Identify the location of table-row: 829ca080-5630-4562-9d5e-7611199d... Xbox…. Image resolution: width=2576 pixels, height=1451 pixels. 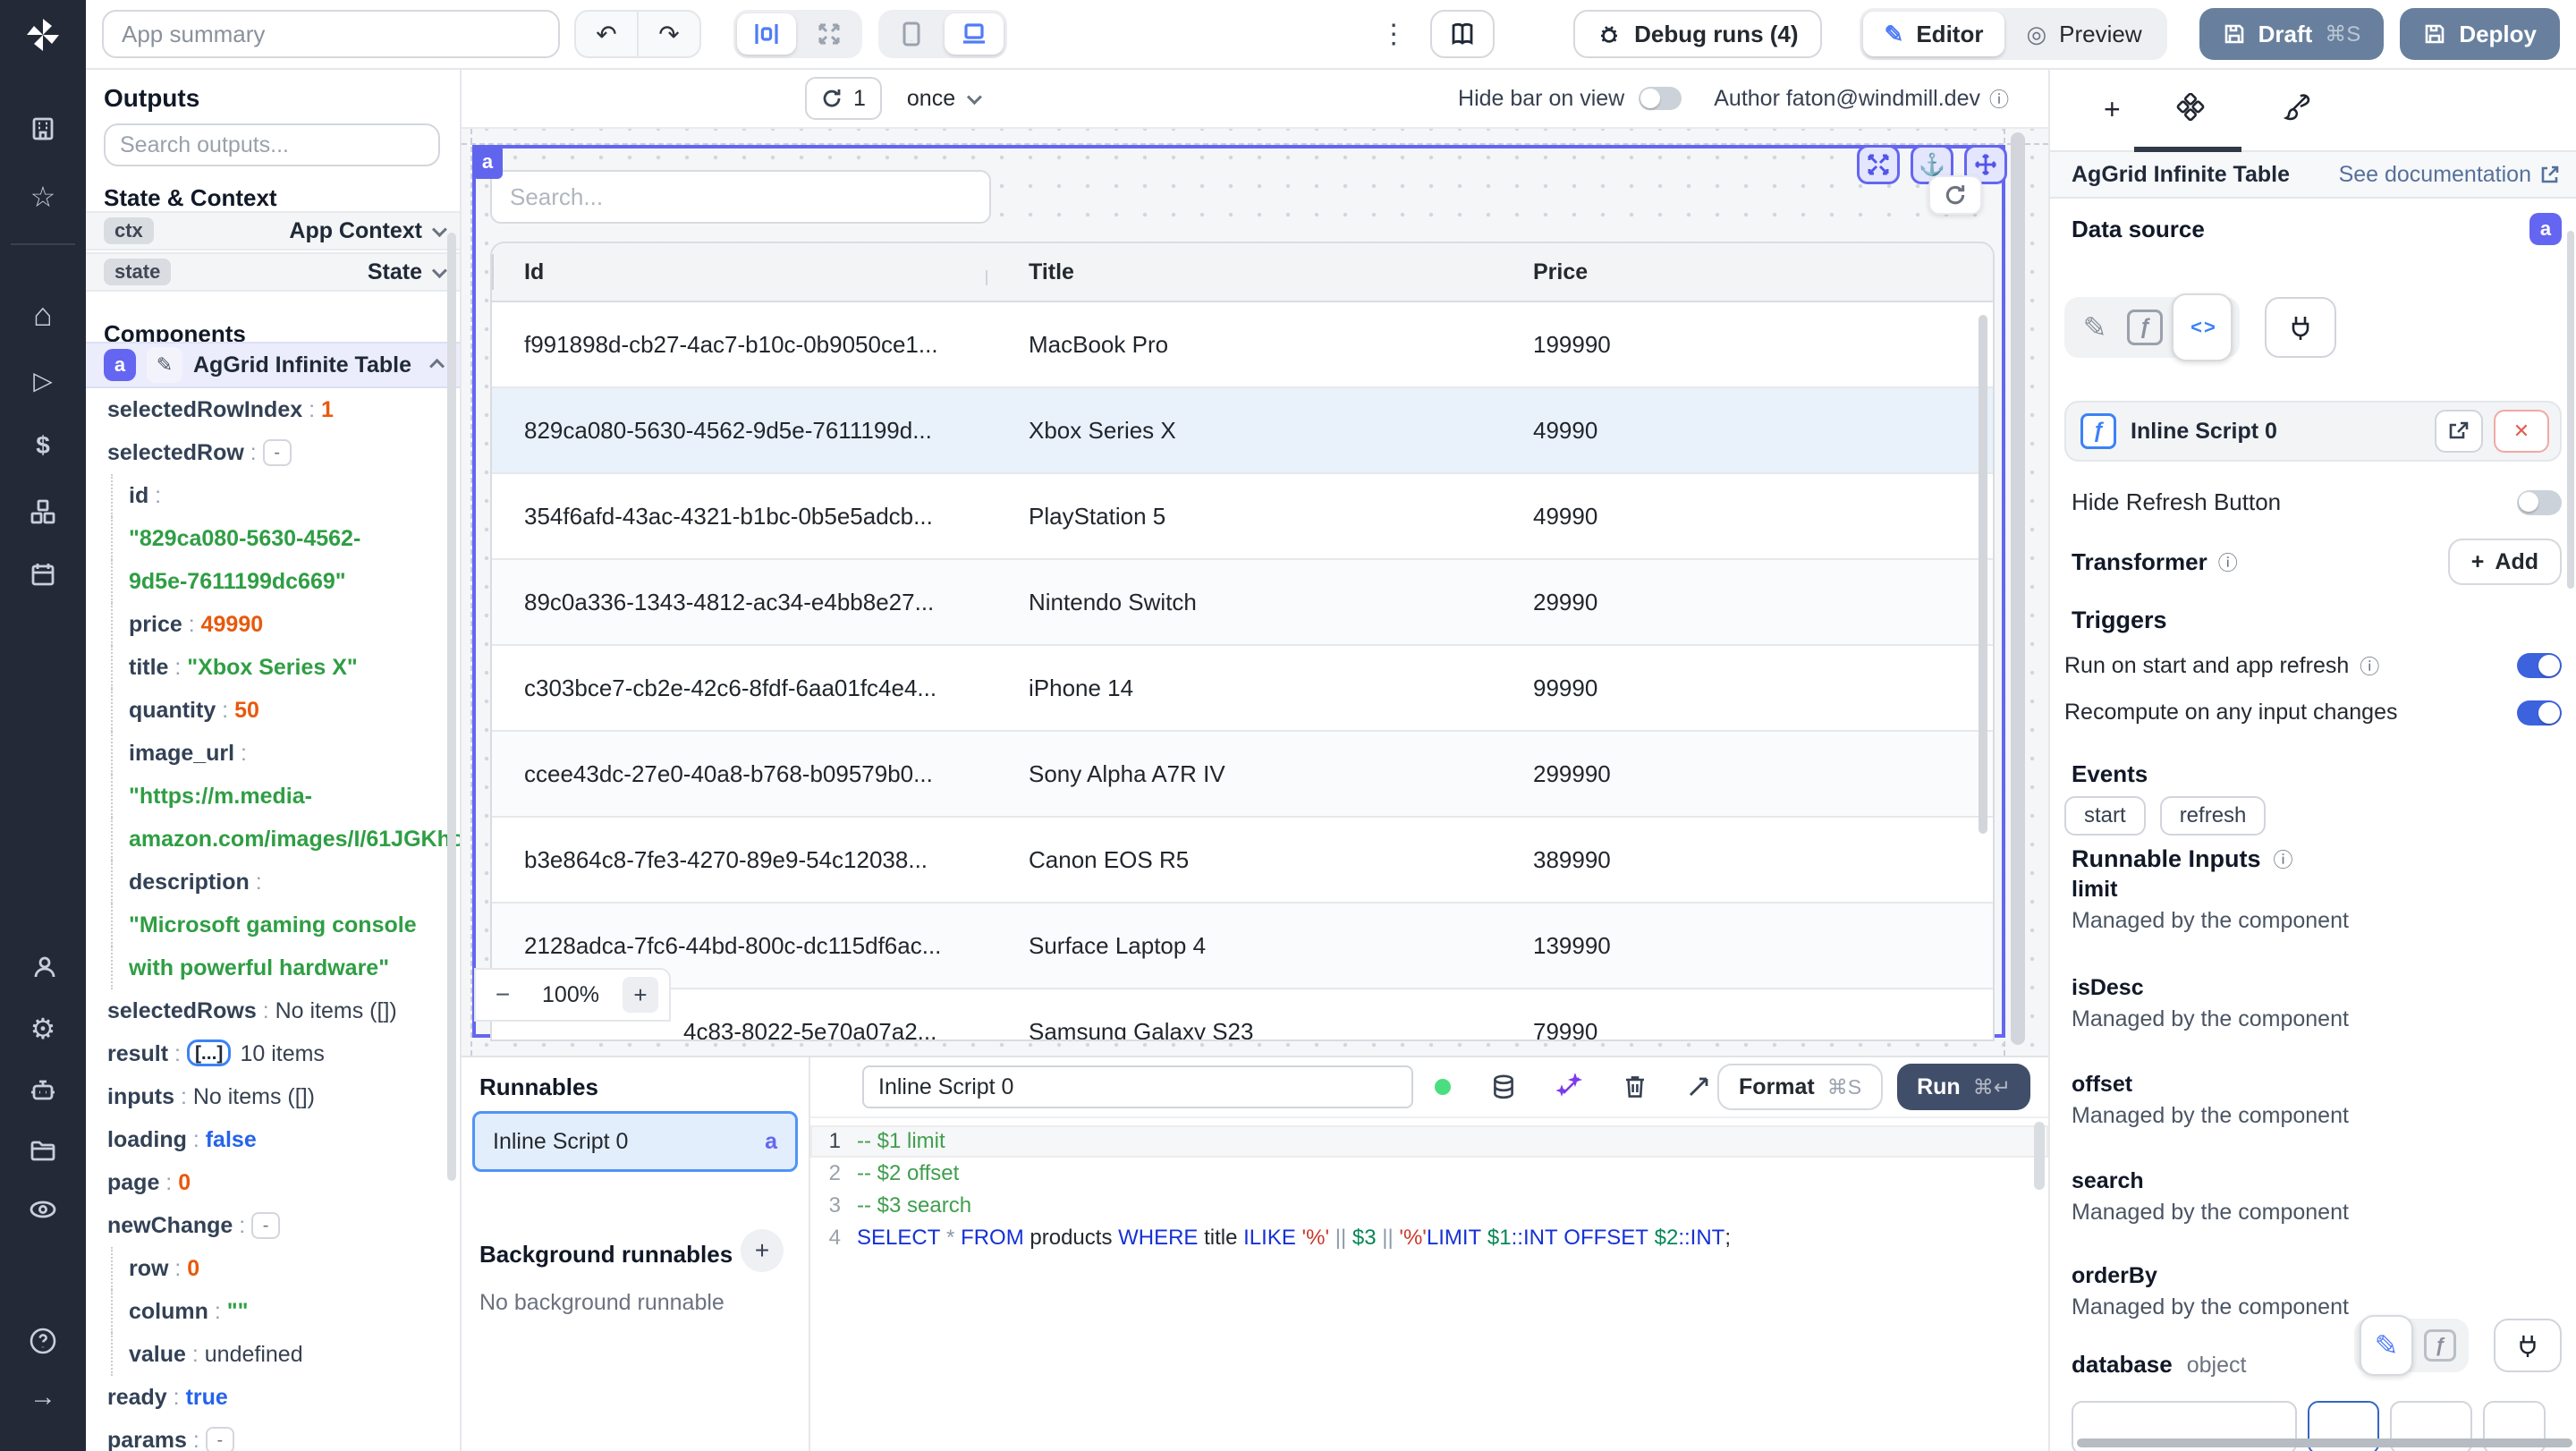
(1242, 431).